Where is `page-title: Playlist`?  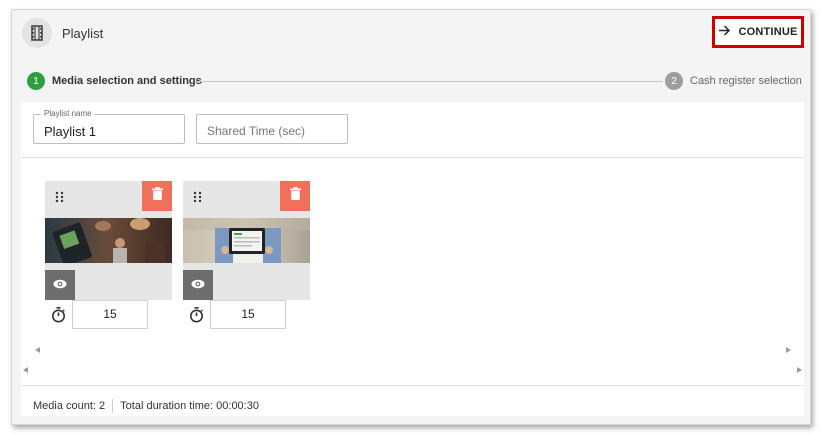 page-title: Playlist is located at coordinates (83, 33).